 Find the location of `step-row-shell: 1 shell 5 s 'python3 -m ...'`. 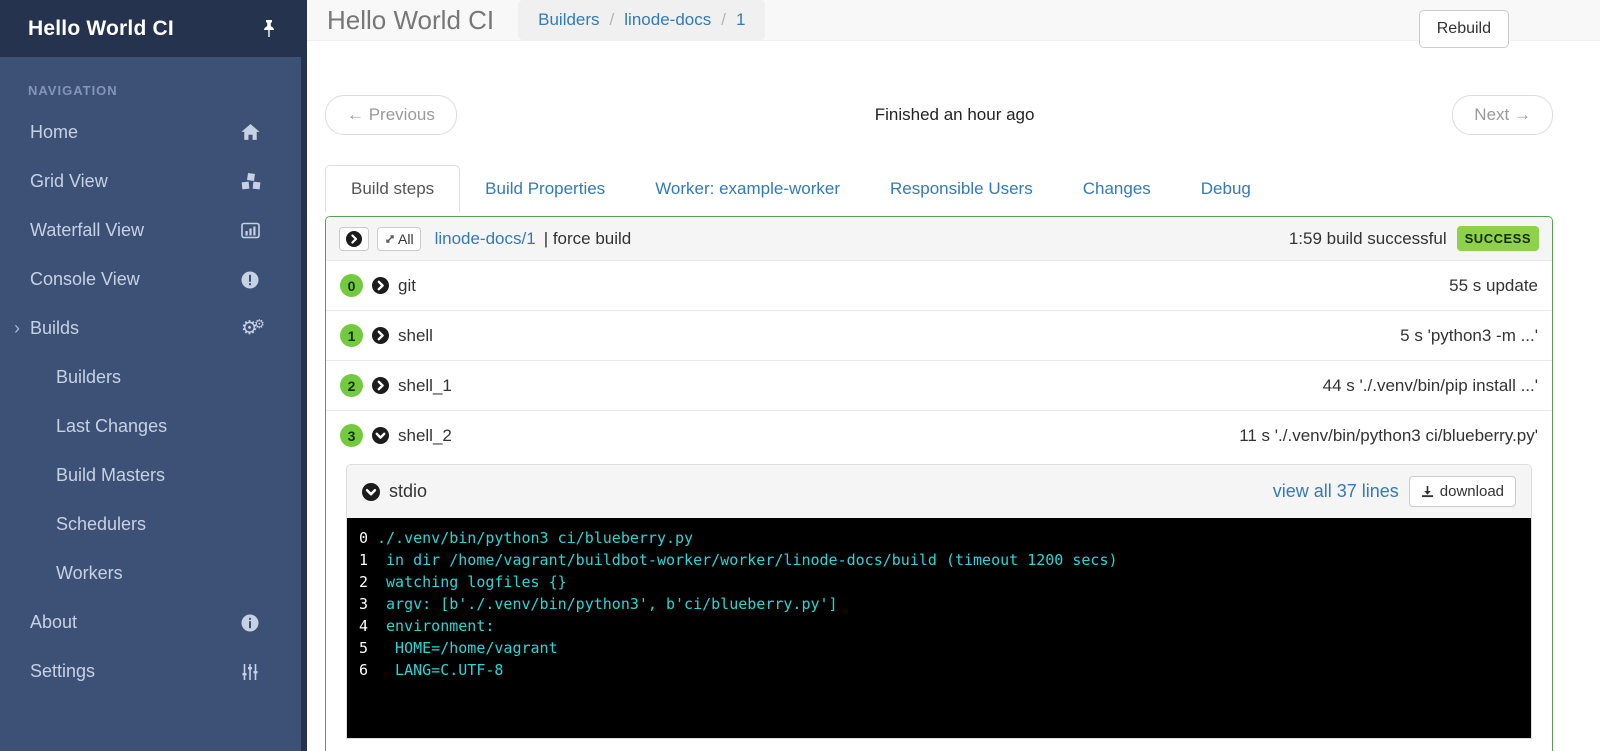

step-row-shell: 1 shell 5 s 'python3 -m ...' is located at coordinates (939, 335).